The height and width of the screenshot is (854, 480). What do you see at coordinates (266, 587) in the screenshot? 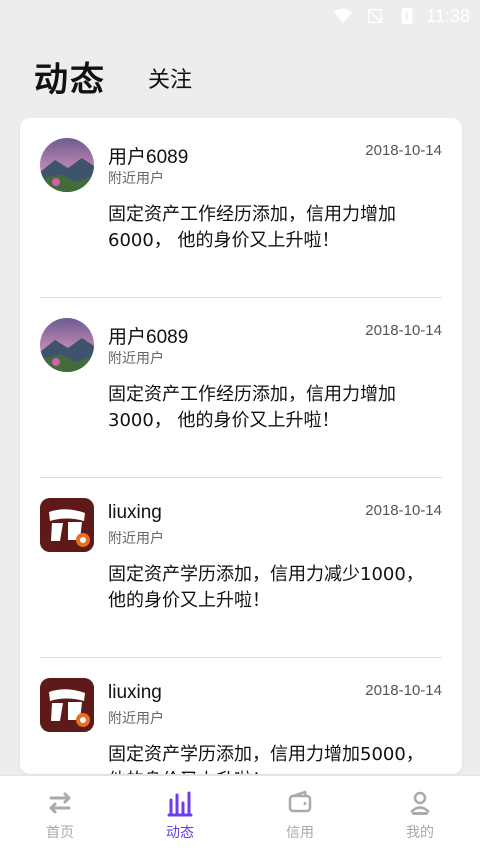
I see `post-content: 固定资产学历添加，信用力减少1000， 他的身价又上升啦！` at bounding box center [266, 587].